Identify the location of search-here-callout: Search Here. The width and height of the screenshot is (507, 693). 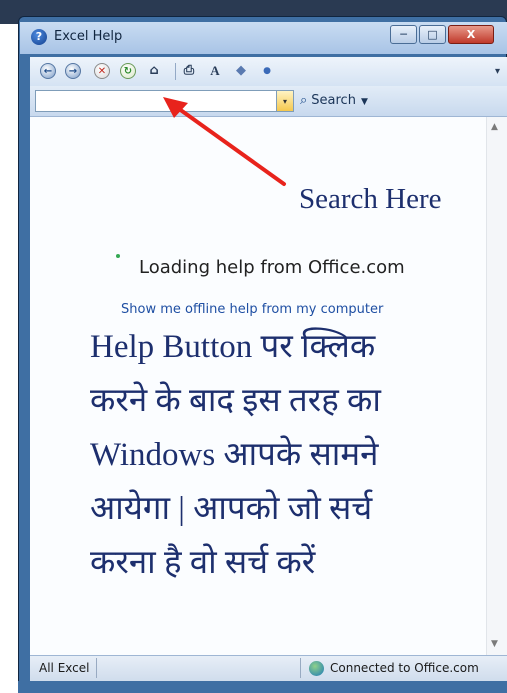
(370, 199).